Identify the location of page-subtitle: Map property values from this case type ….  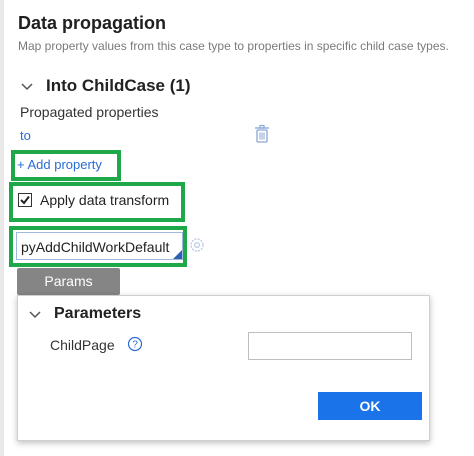
(233, 46).